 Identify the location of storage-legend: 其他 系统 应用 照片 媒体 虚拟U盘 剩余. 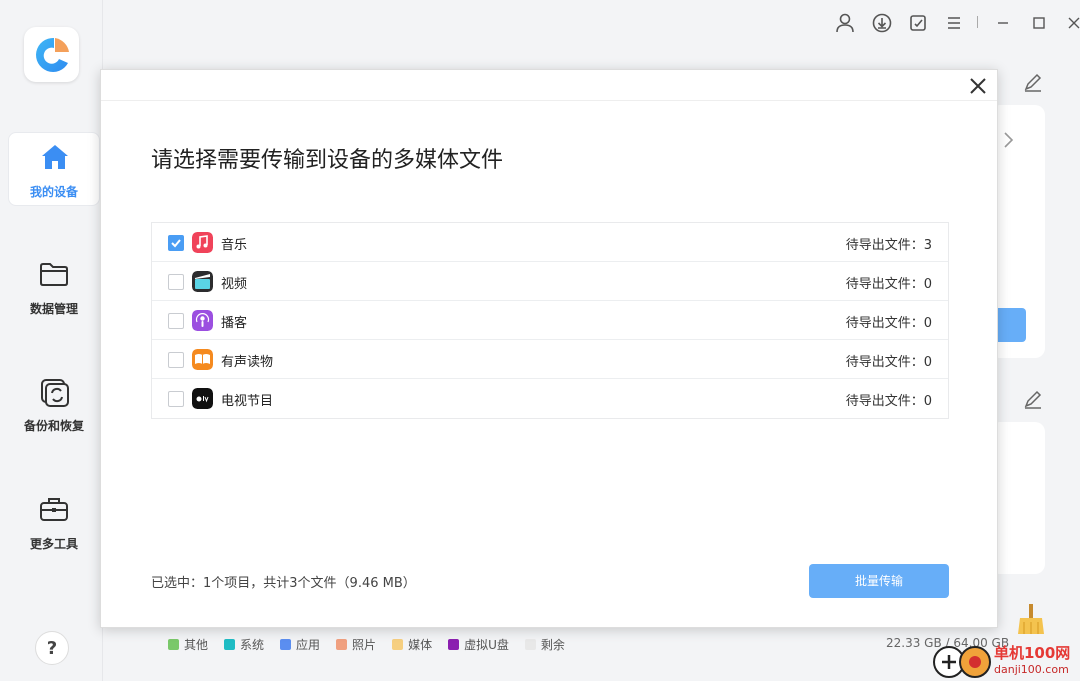
(366, 644).